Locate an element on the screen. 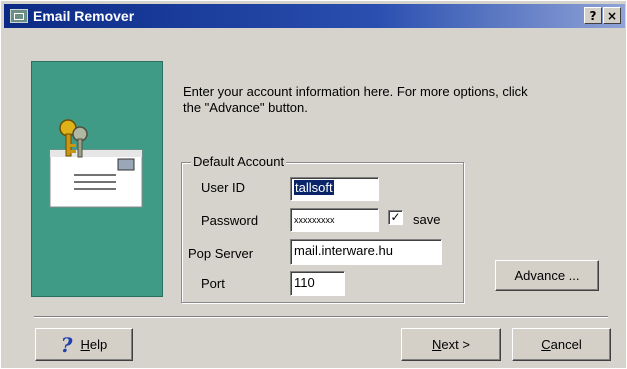 This screenshot has width=627, height=369. next-button-label: Next > is located at coordinates (451, 344).